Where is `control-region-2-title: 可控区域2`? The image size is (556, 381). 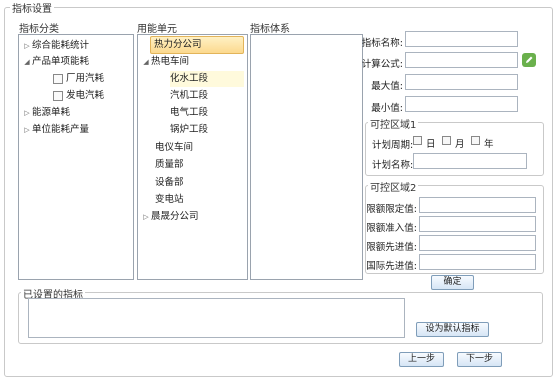 control-region-2-title: 可控区域2 is located at coordinates (393, 186).